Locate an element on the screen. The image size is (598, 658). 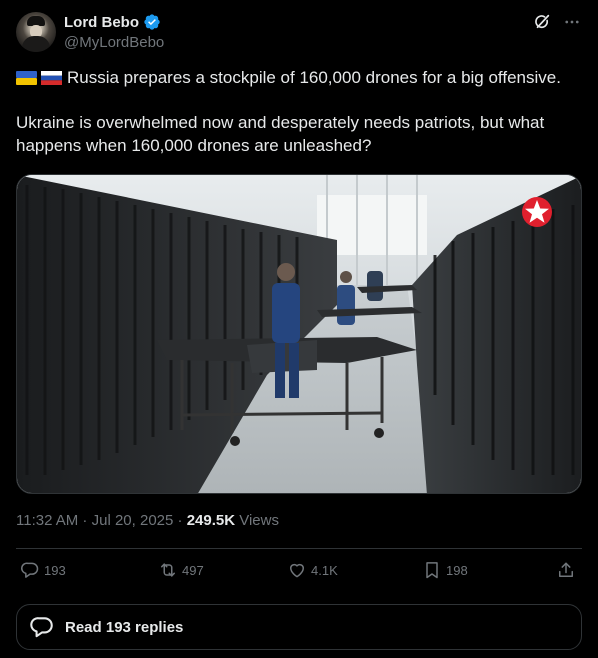
author-name-row: Lord Bebo is located at coordinates (112, 22).